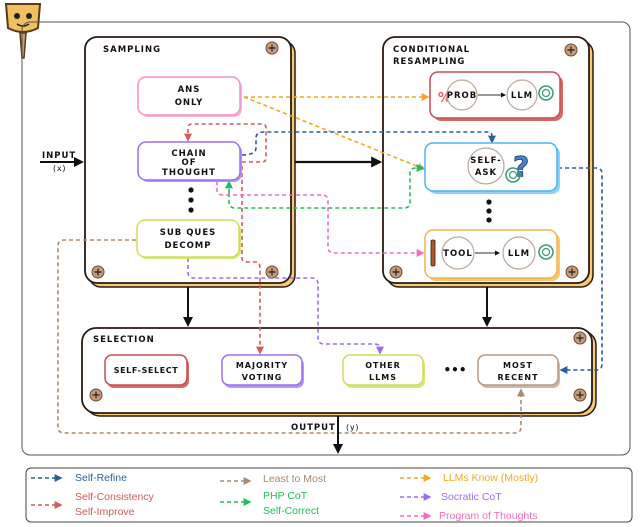 This screenshot has height=527, width=640. Describe the element at coordinates (433, 253) in the screenshot. I see `screwdriver-icon` at that location.